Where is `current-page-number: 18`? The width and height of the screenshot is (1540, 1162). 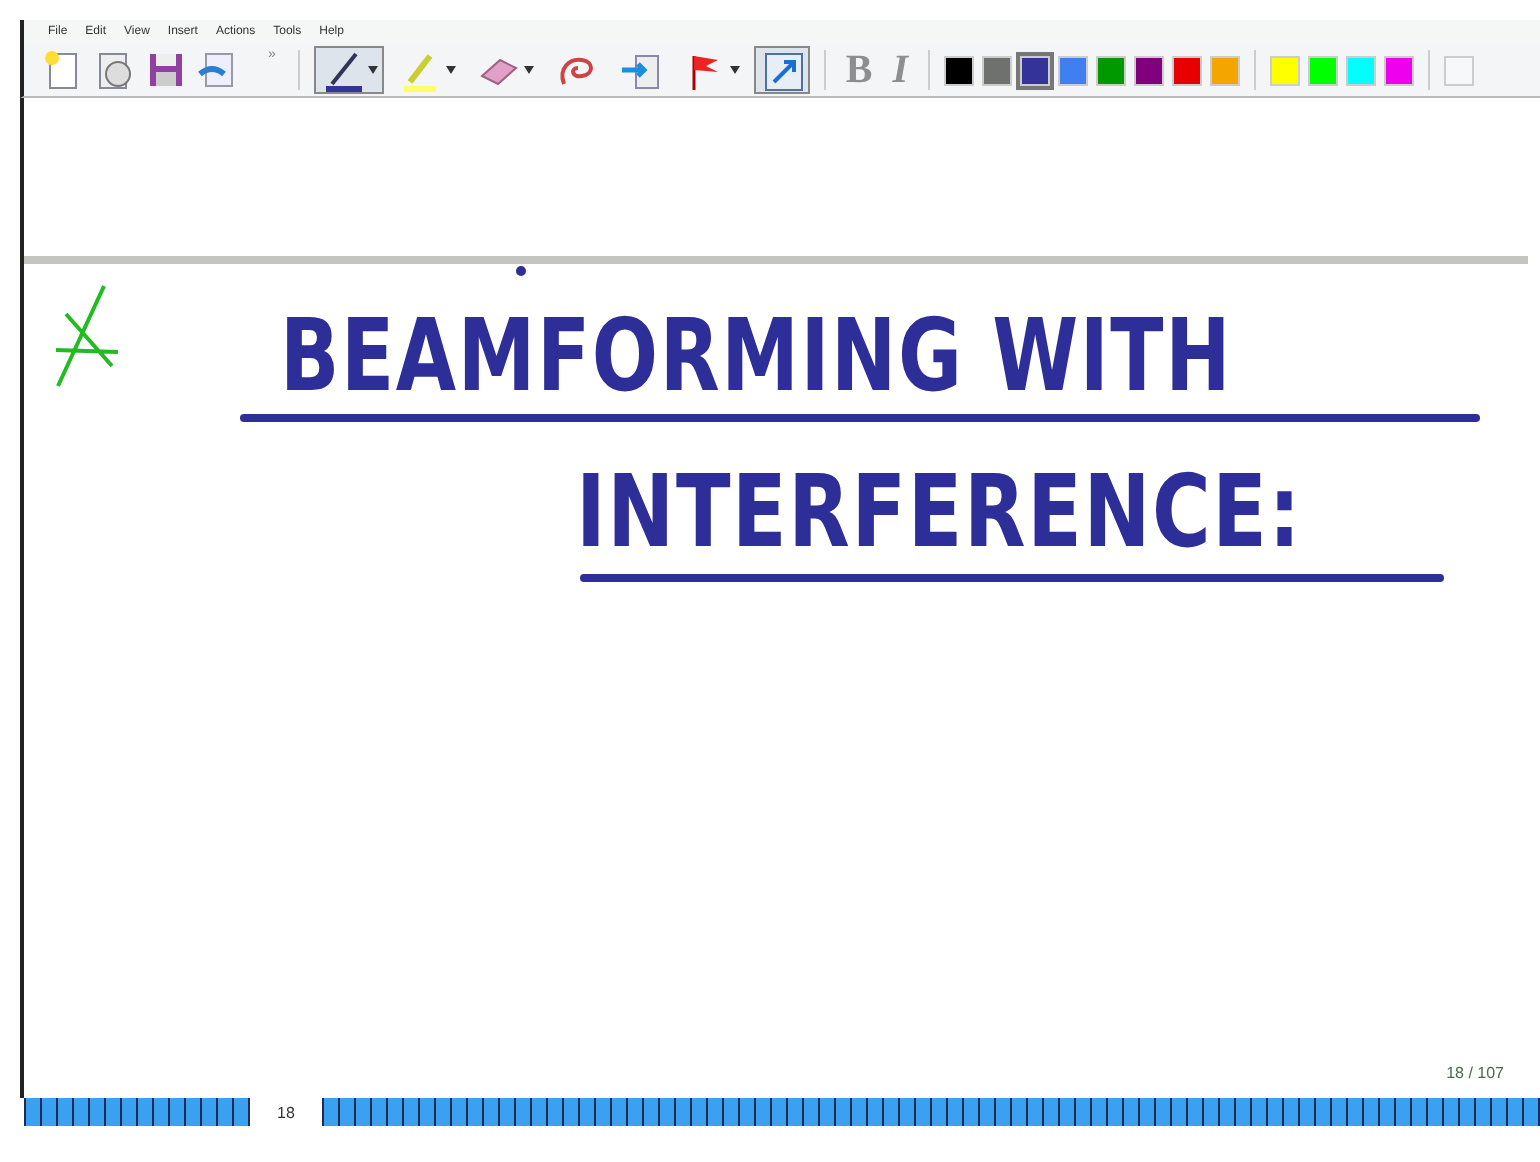
current-page-number: 18 is located at coordinates (286, 1112).